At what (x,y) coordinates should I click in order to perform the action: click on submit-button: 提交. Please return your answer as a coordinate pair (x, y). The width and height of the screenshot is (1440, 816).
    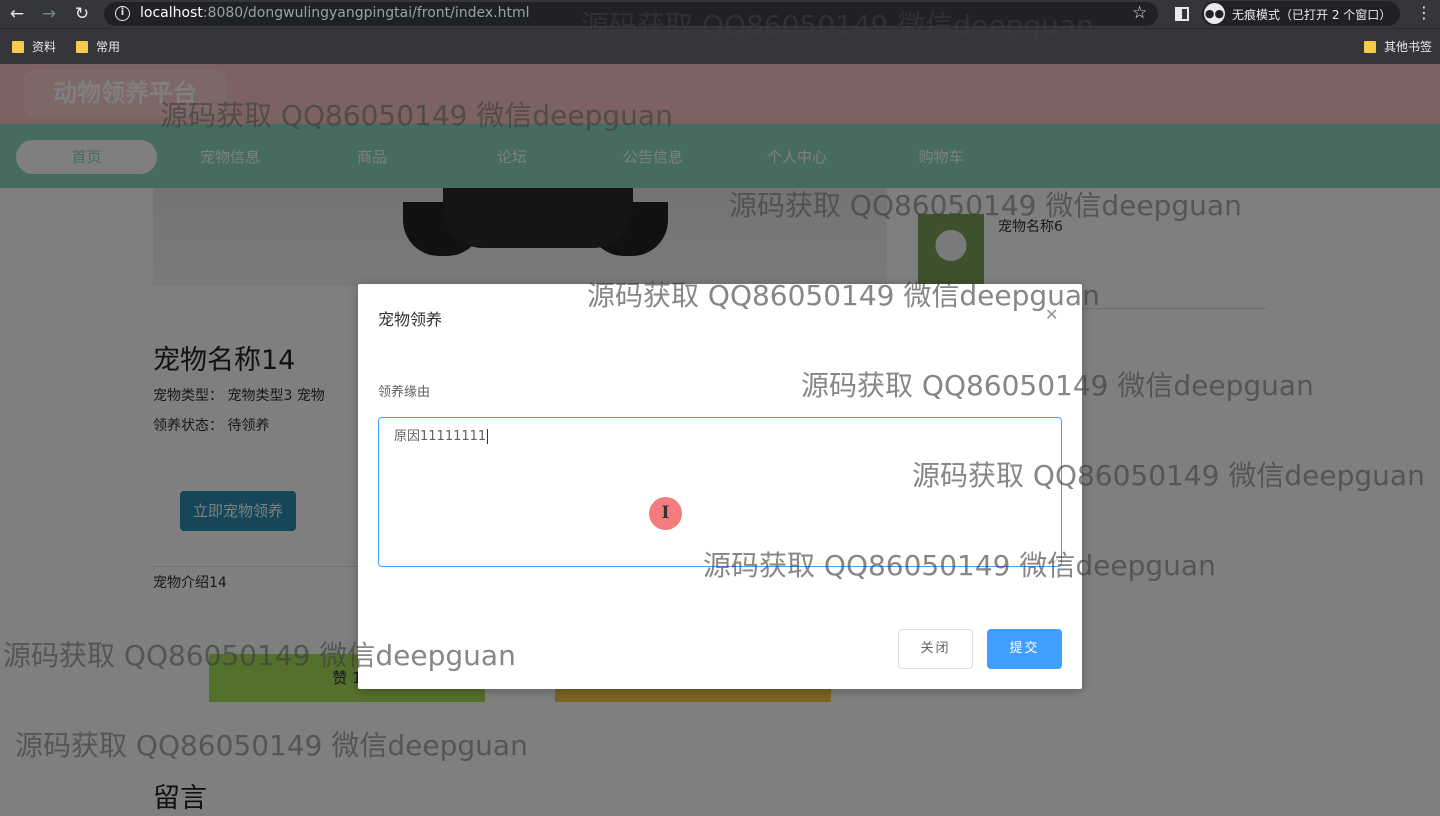
    Looking at the image, I should click on (1024, 649).